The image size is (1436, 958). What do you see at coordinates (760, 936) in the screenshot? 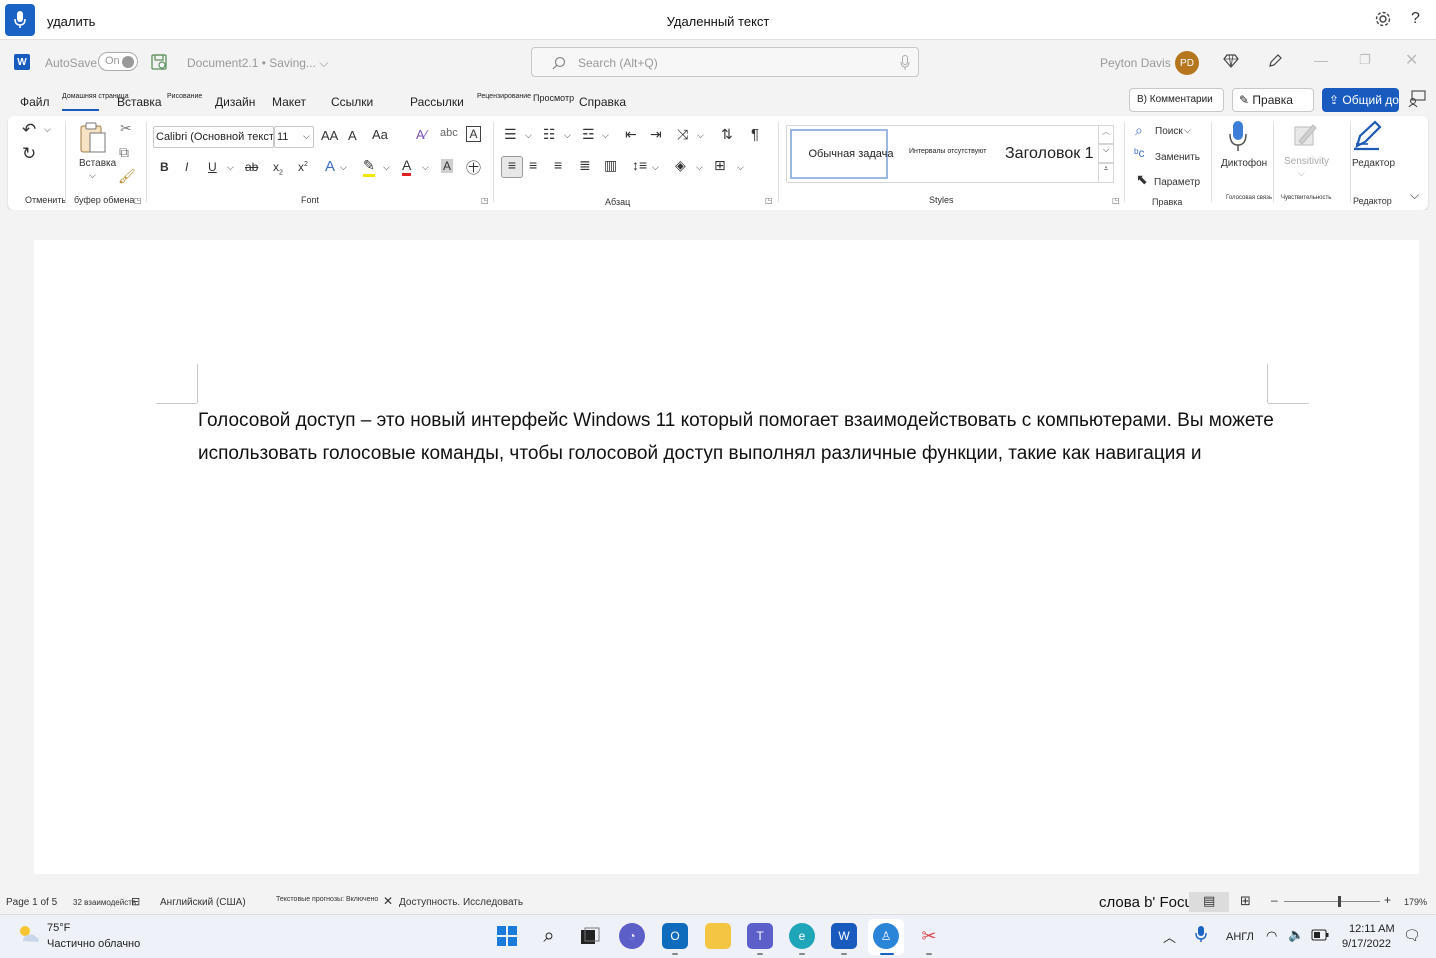
I see `teams-icon: T` at bounding box center [760, 936].